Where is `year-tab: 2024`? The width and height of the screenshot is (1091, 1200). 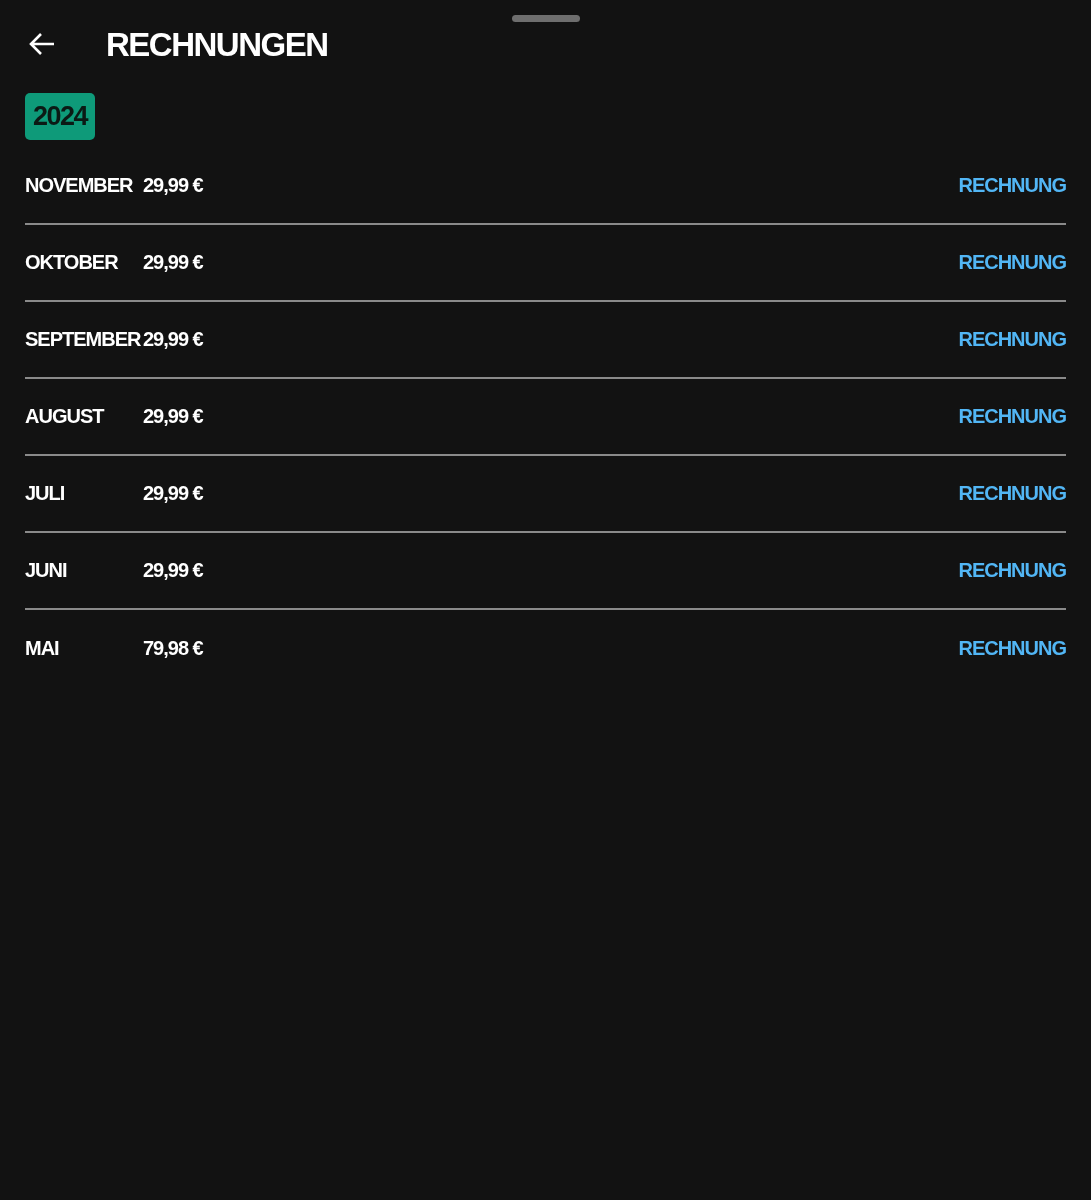 year-tab: 2024 is located at coordinates (60, 116).